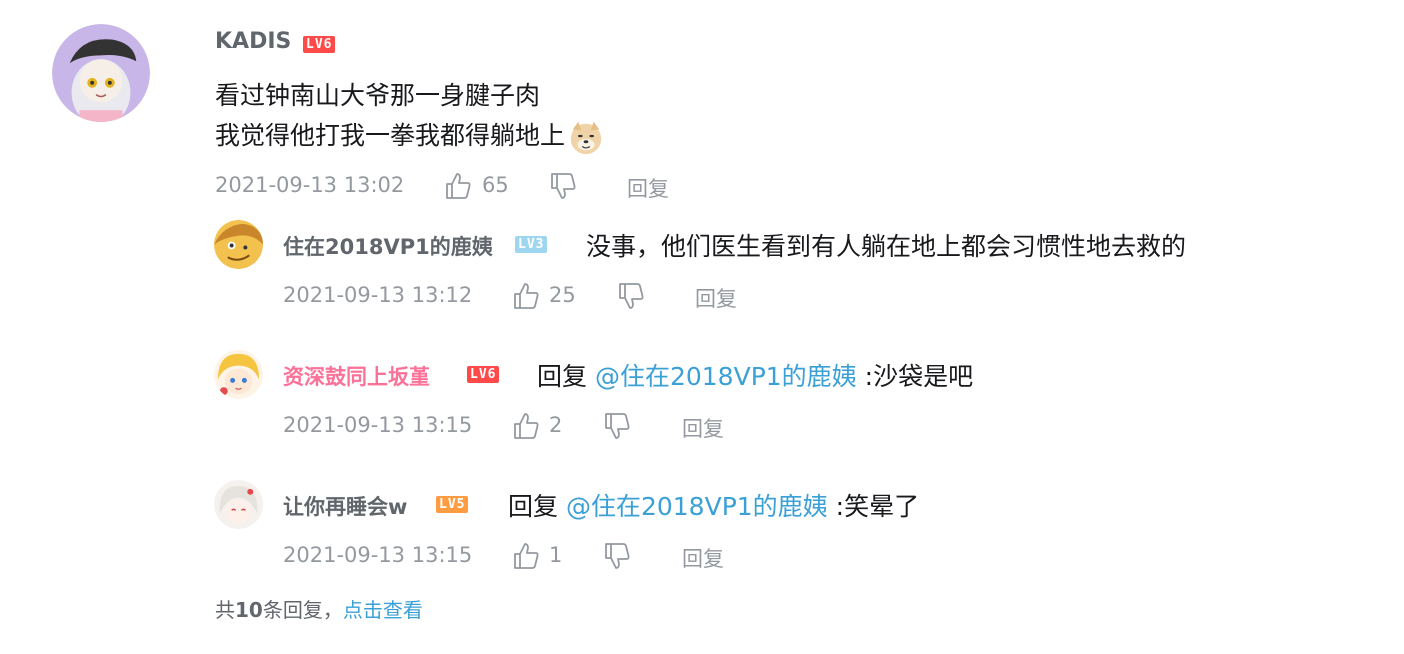 Image resolution: width=1404 pixels, height=654 pixels. Describe the element at coordinates (495, 185) in the screenshot. I see `like-count: 65` at that location.